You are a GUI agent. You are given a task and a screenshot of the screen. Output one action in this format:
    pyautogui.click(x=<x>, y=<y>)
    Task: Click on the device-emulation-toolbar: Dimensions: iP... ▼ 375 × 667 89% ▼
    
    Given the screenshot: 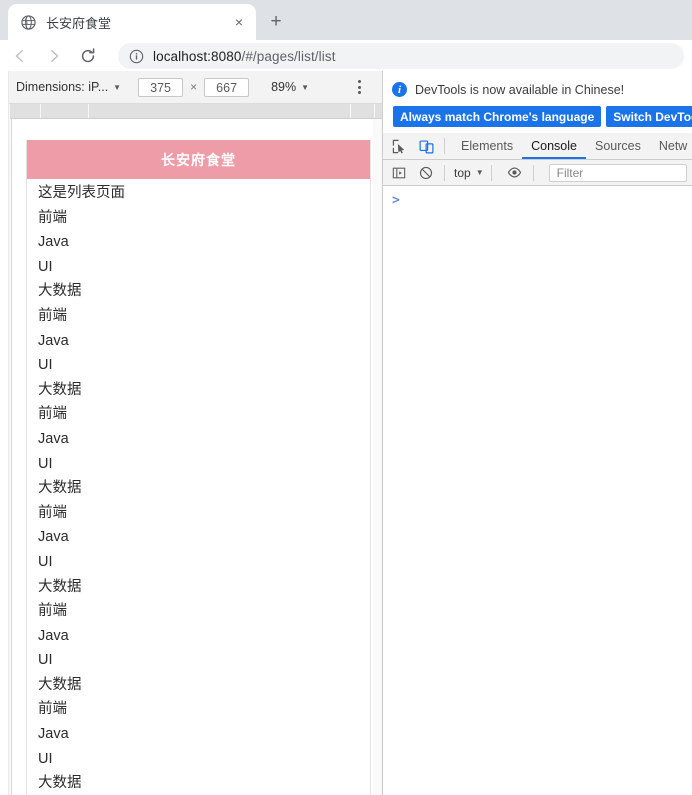 What is the action you would take?
    pyautogui.click(x=191, y=87)
    